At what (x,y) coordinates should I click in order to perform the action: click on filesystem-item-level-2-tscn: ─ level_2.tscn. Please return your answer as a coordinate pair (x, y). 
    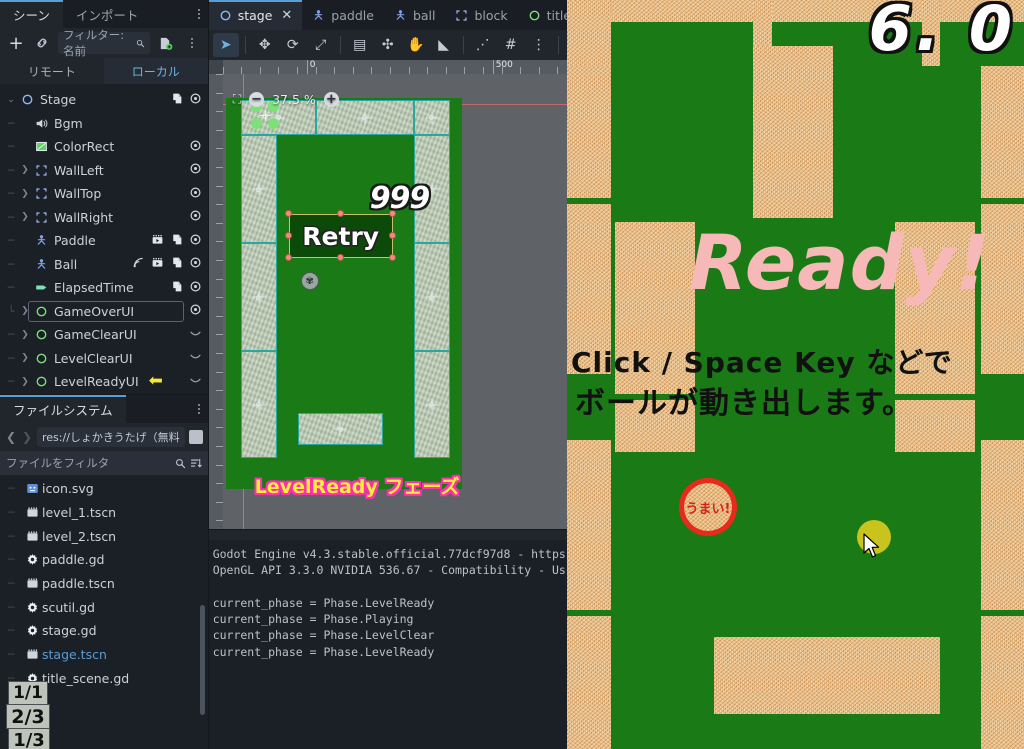
    Looking at the image, I should click on (104, 536).